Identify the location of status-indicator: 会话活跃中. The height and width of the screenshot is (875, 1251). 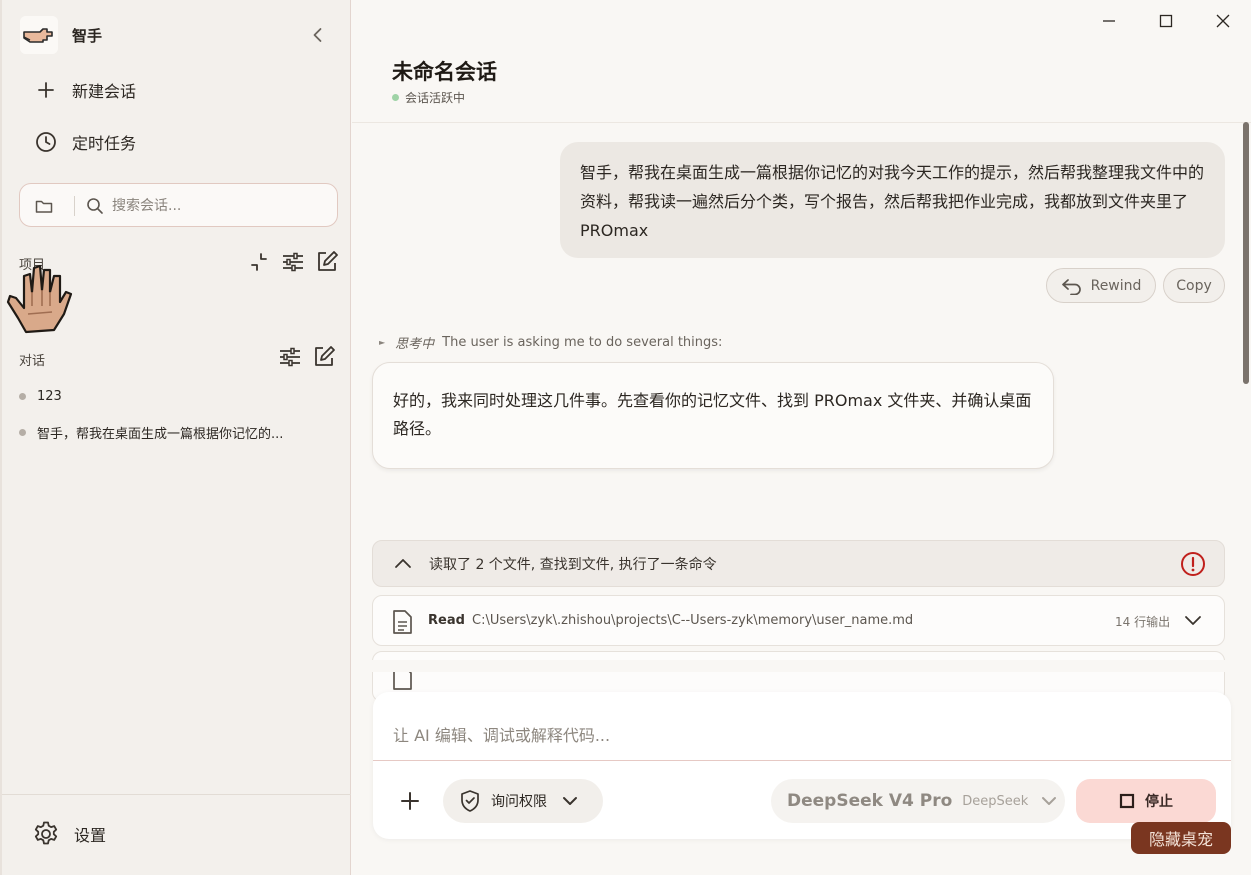
(428, 97).